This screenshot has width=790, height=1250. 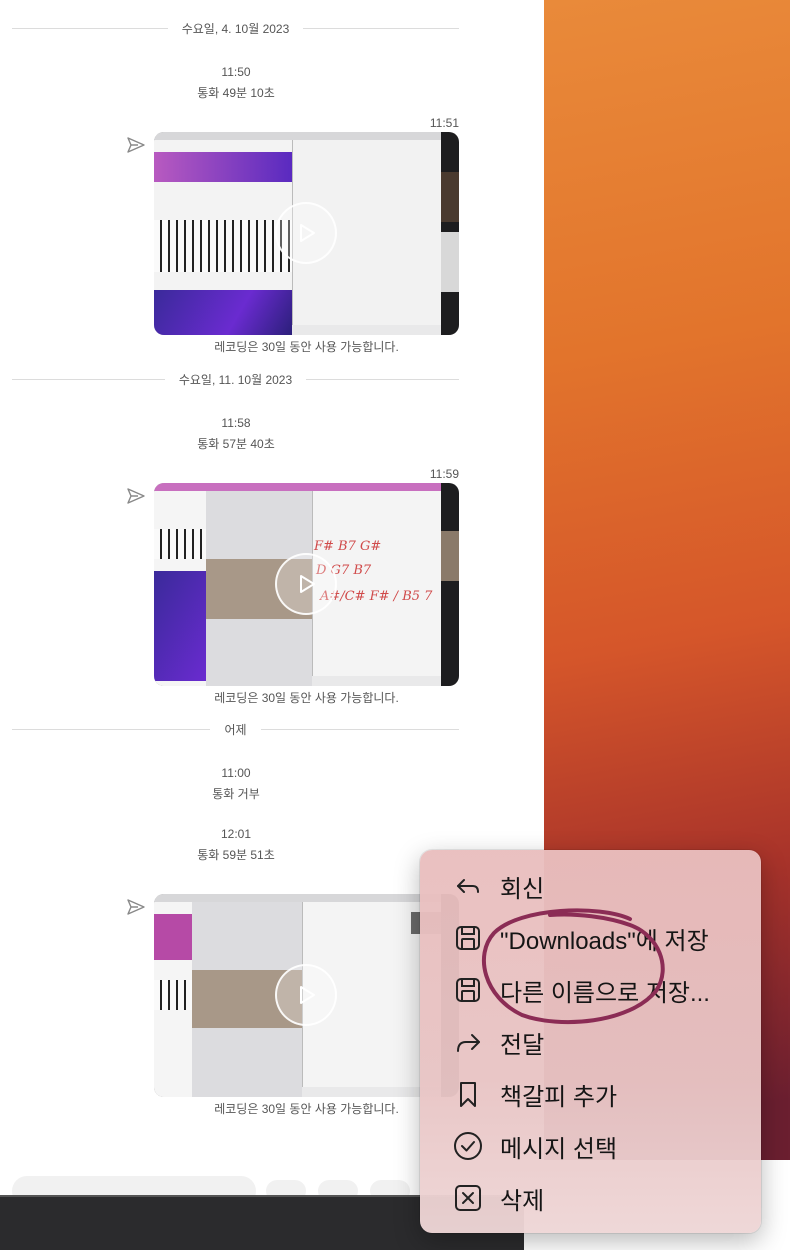 I want to click on date-label: 수요일, 4. 10월 2023, so click(x=235, y=28).